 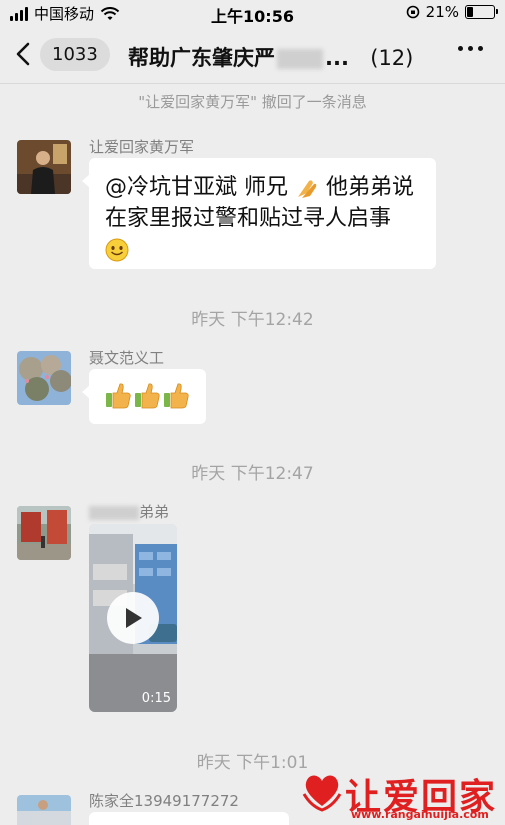 I want to click on message-text: 他弟弟说, so click(x=370, y=187).